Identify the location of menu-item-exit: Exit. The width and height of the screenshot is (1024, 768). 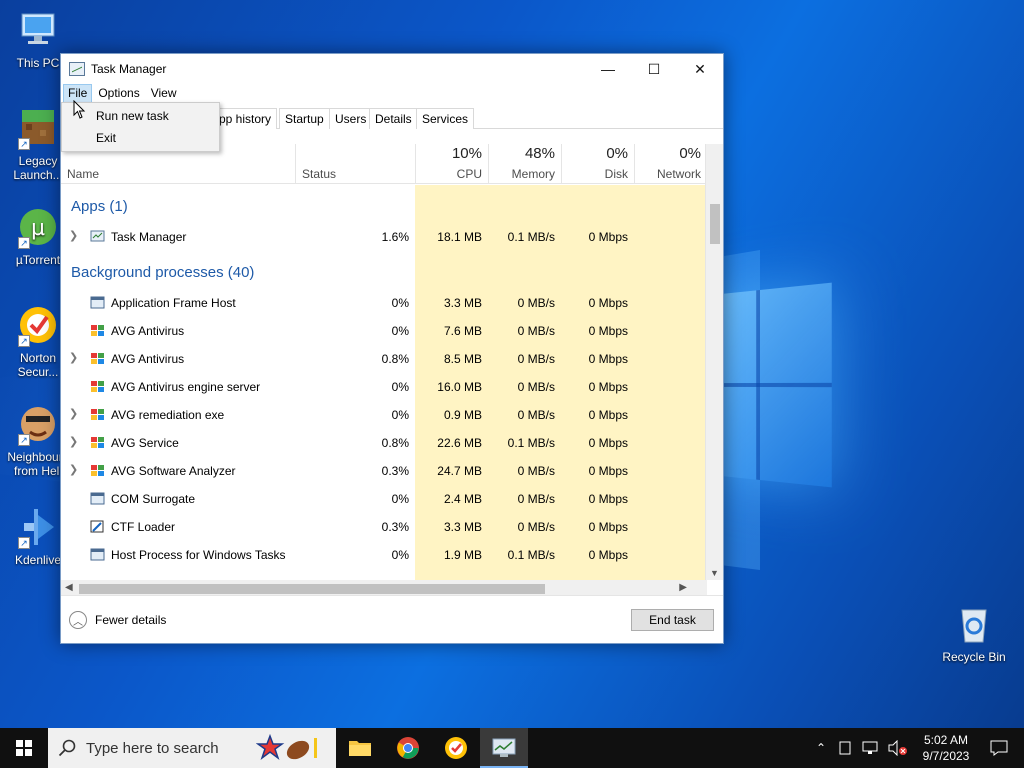
(106, 138).